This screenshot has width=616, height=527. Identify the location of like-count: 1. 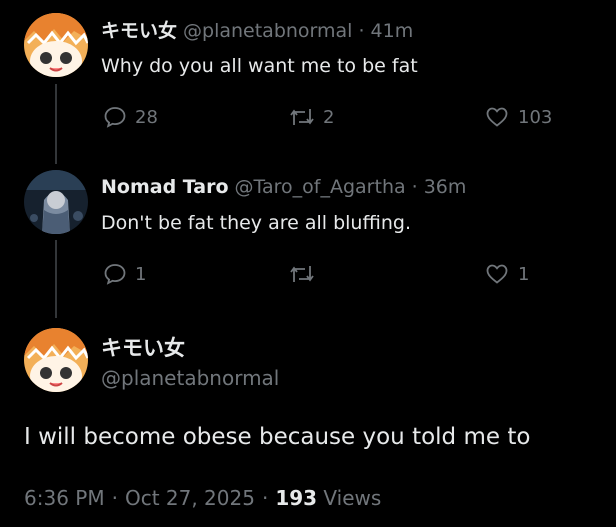
(524, 274).